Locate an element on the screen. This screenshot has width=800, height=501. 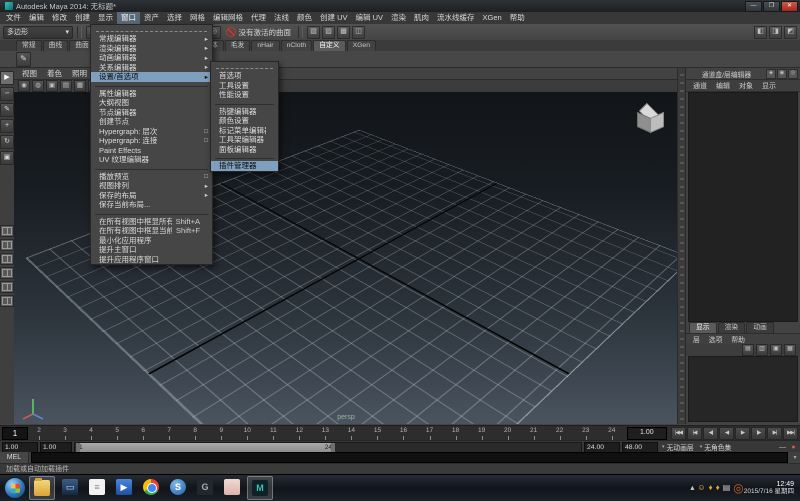
step-back-frame-button: |◀ is located at coordinates (694, 433).